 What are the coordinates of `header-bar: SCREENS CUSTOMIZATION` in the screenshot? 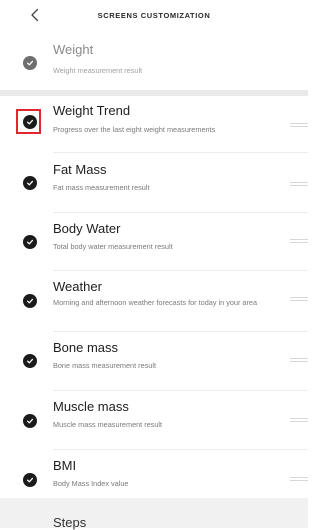 It's located at (154, 17).